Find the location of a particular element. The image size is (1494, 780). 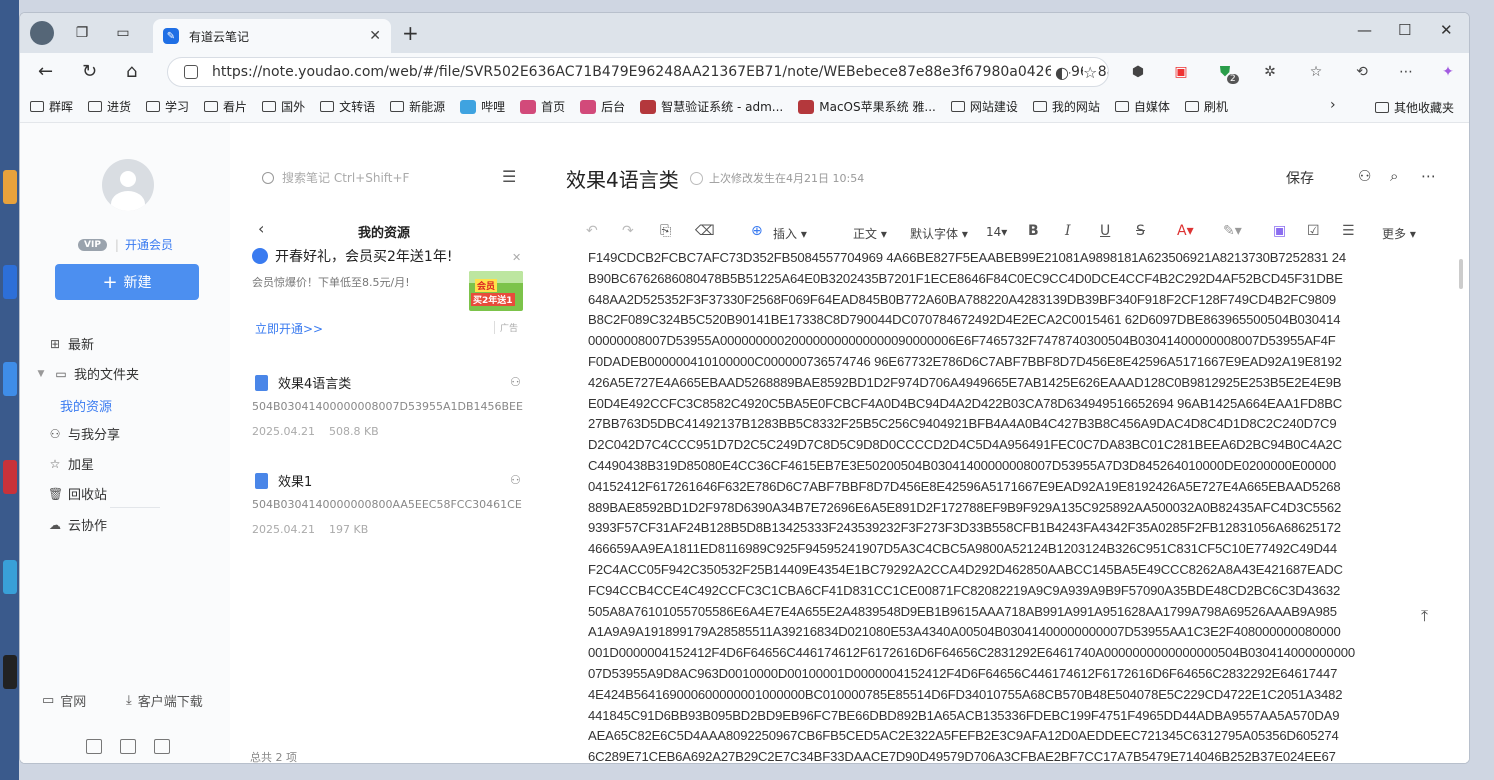

sidebar-item-trash: 🗑 回收站 is located at coordinates (77, 494).